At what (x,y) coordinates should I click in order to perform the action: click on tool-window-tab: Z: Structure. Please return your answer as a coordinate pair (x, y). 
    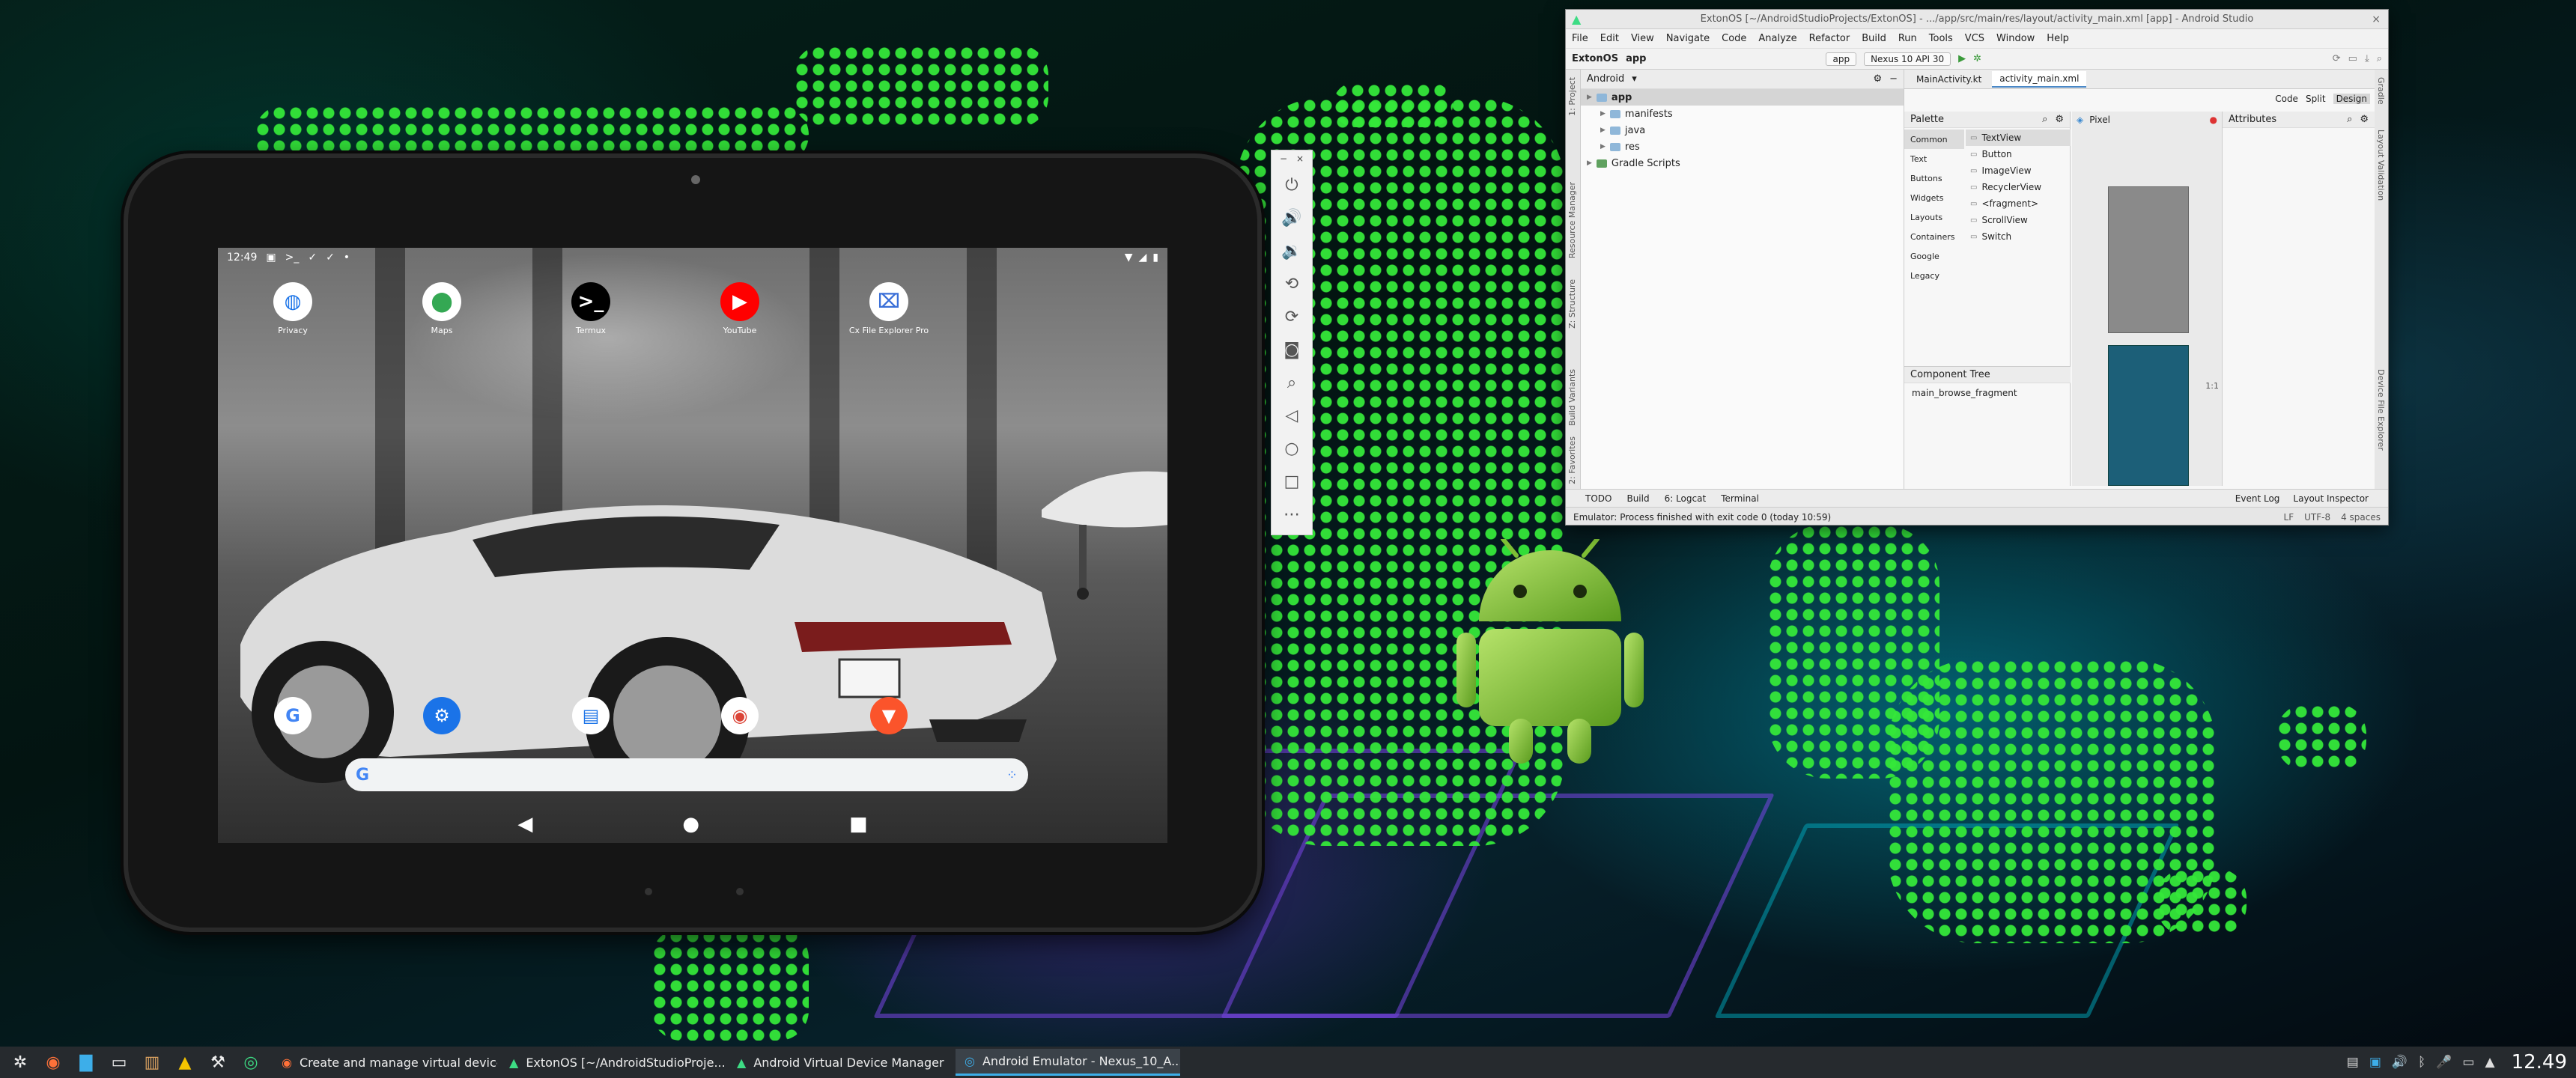
    Looking at the image, I should click on (1572, 304).